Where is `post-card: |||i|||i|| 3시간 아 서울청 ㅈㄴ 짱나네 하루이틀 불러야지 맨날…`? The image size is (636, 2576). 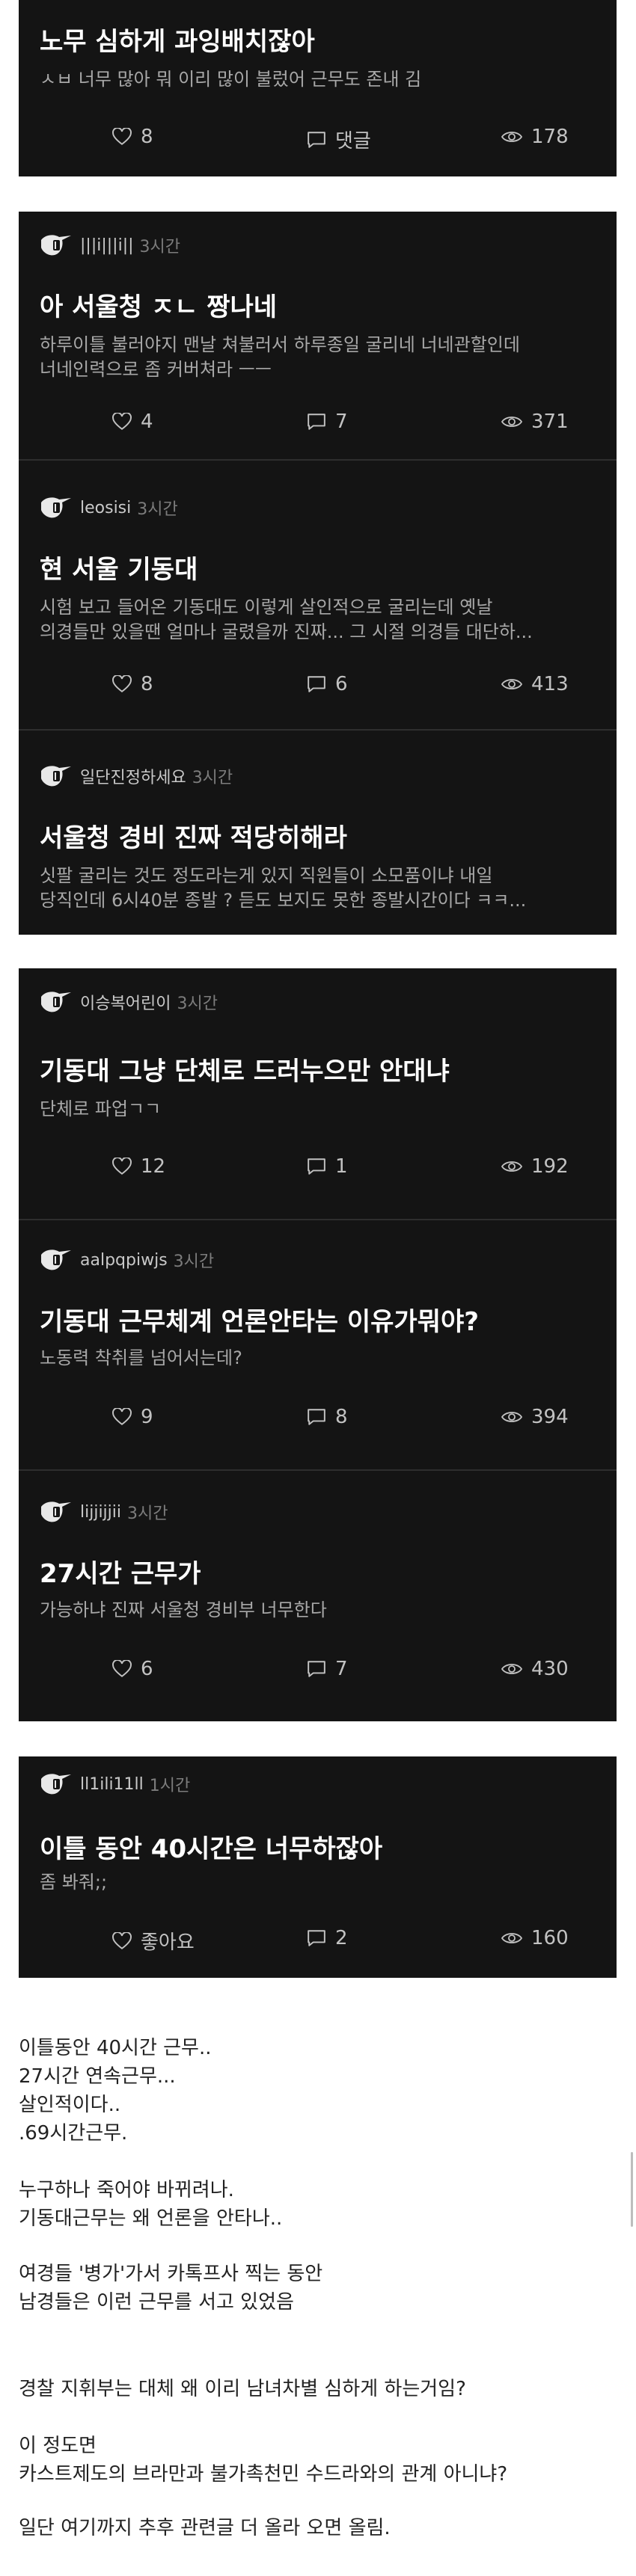 post-card: |||i|||i|| 3시간 아 서울청 ㅈㄴ 짱나네 하루이틀 불러야지 맨날… is located at coordinates (318, 335).